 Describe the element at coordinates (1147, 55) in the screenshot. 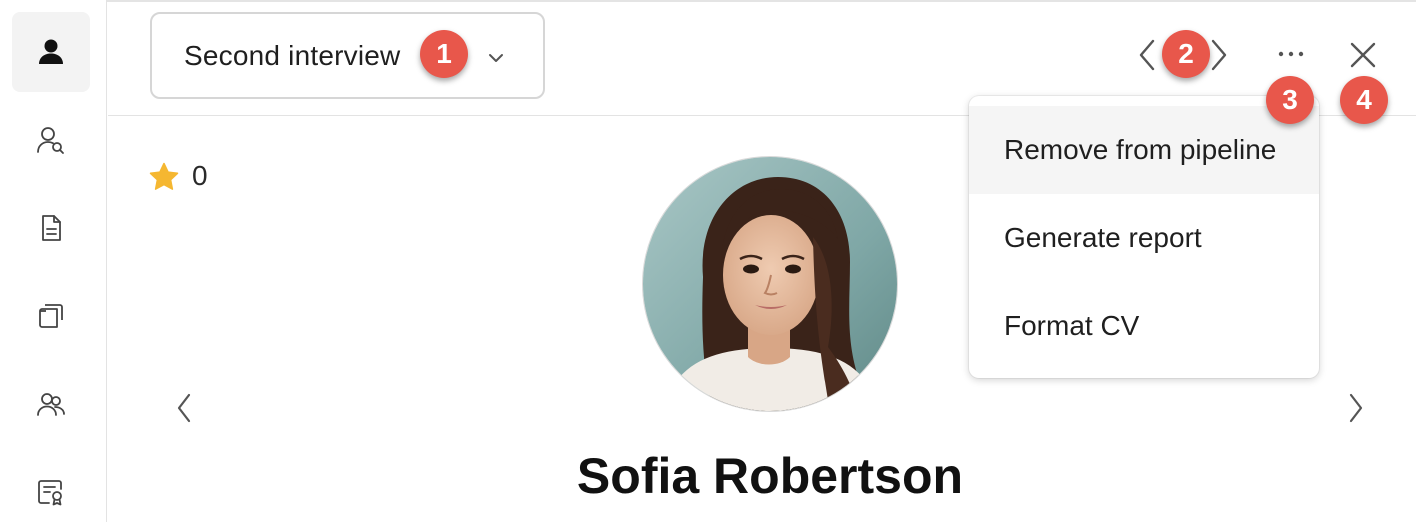

I see `previous-candidate-button` at that location.